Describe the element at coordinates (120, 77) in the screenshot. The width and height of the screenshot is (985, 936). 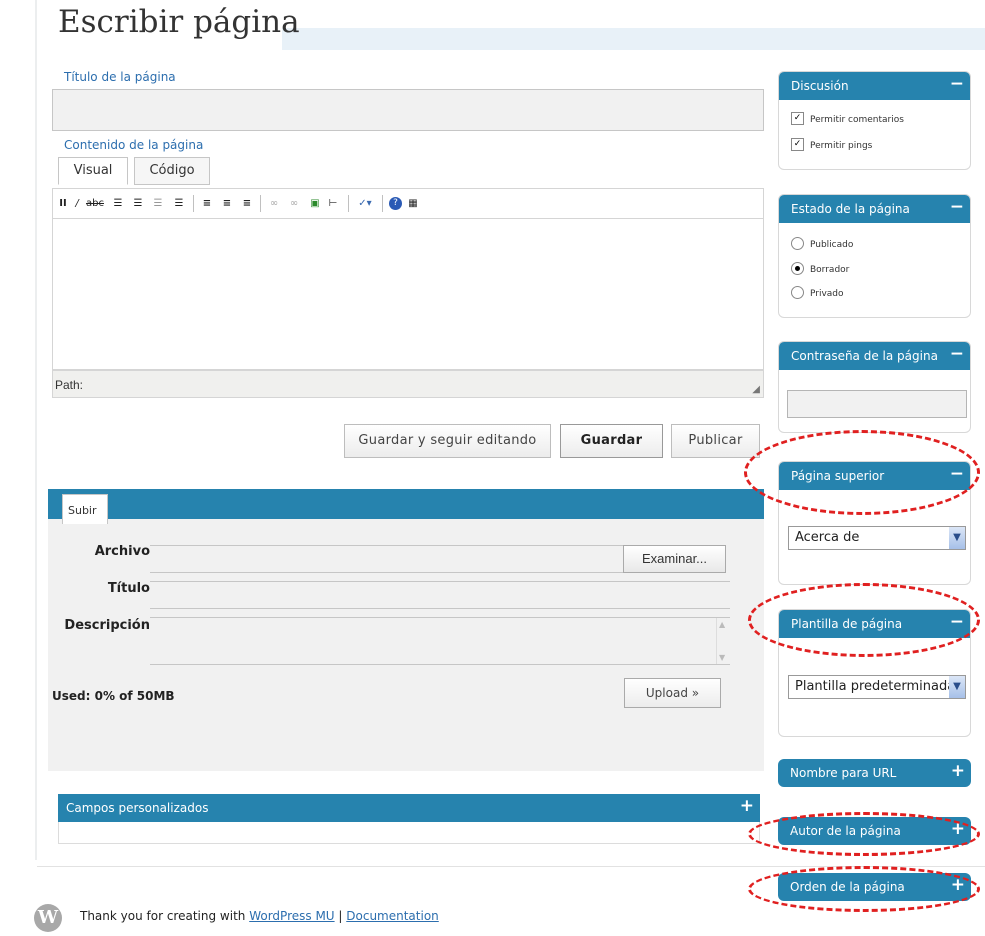
I see `title-field-label: Título de la página` at that location.